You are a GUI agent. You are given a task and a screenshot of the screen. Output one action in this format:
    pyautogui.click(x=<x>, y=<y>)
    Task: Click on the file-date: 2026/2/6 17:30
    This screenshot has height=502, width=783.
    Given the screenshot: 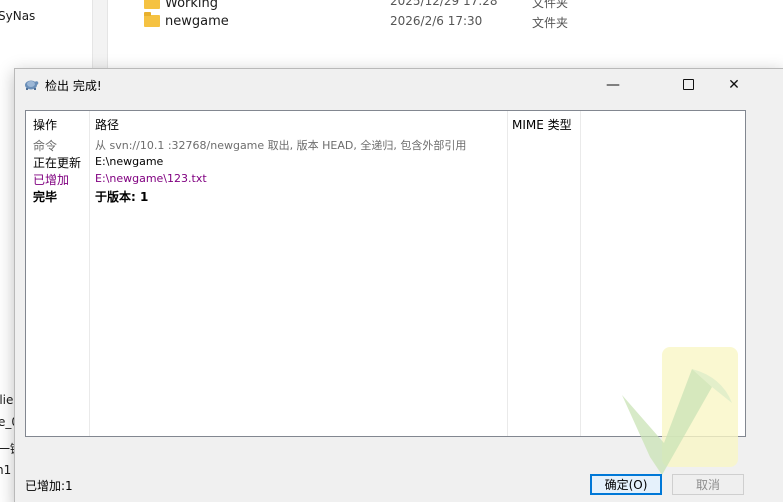 What is the action you would take?
    pyautogui.click(x=436, y=21)
    